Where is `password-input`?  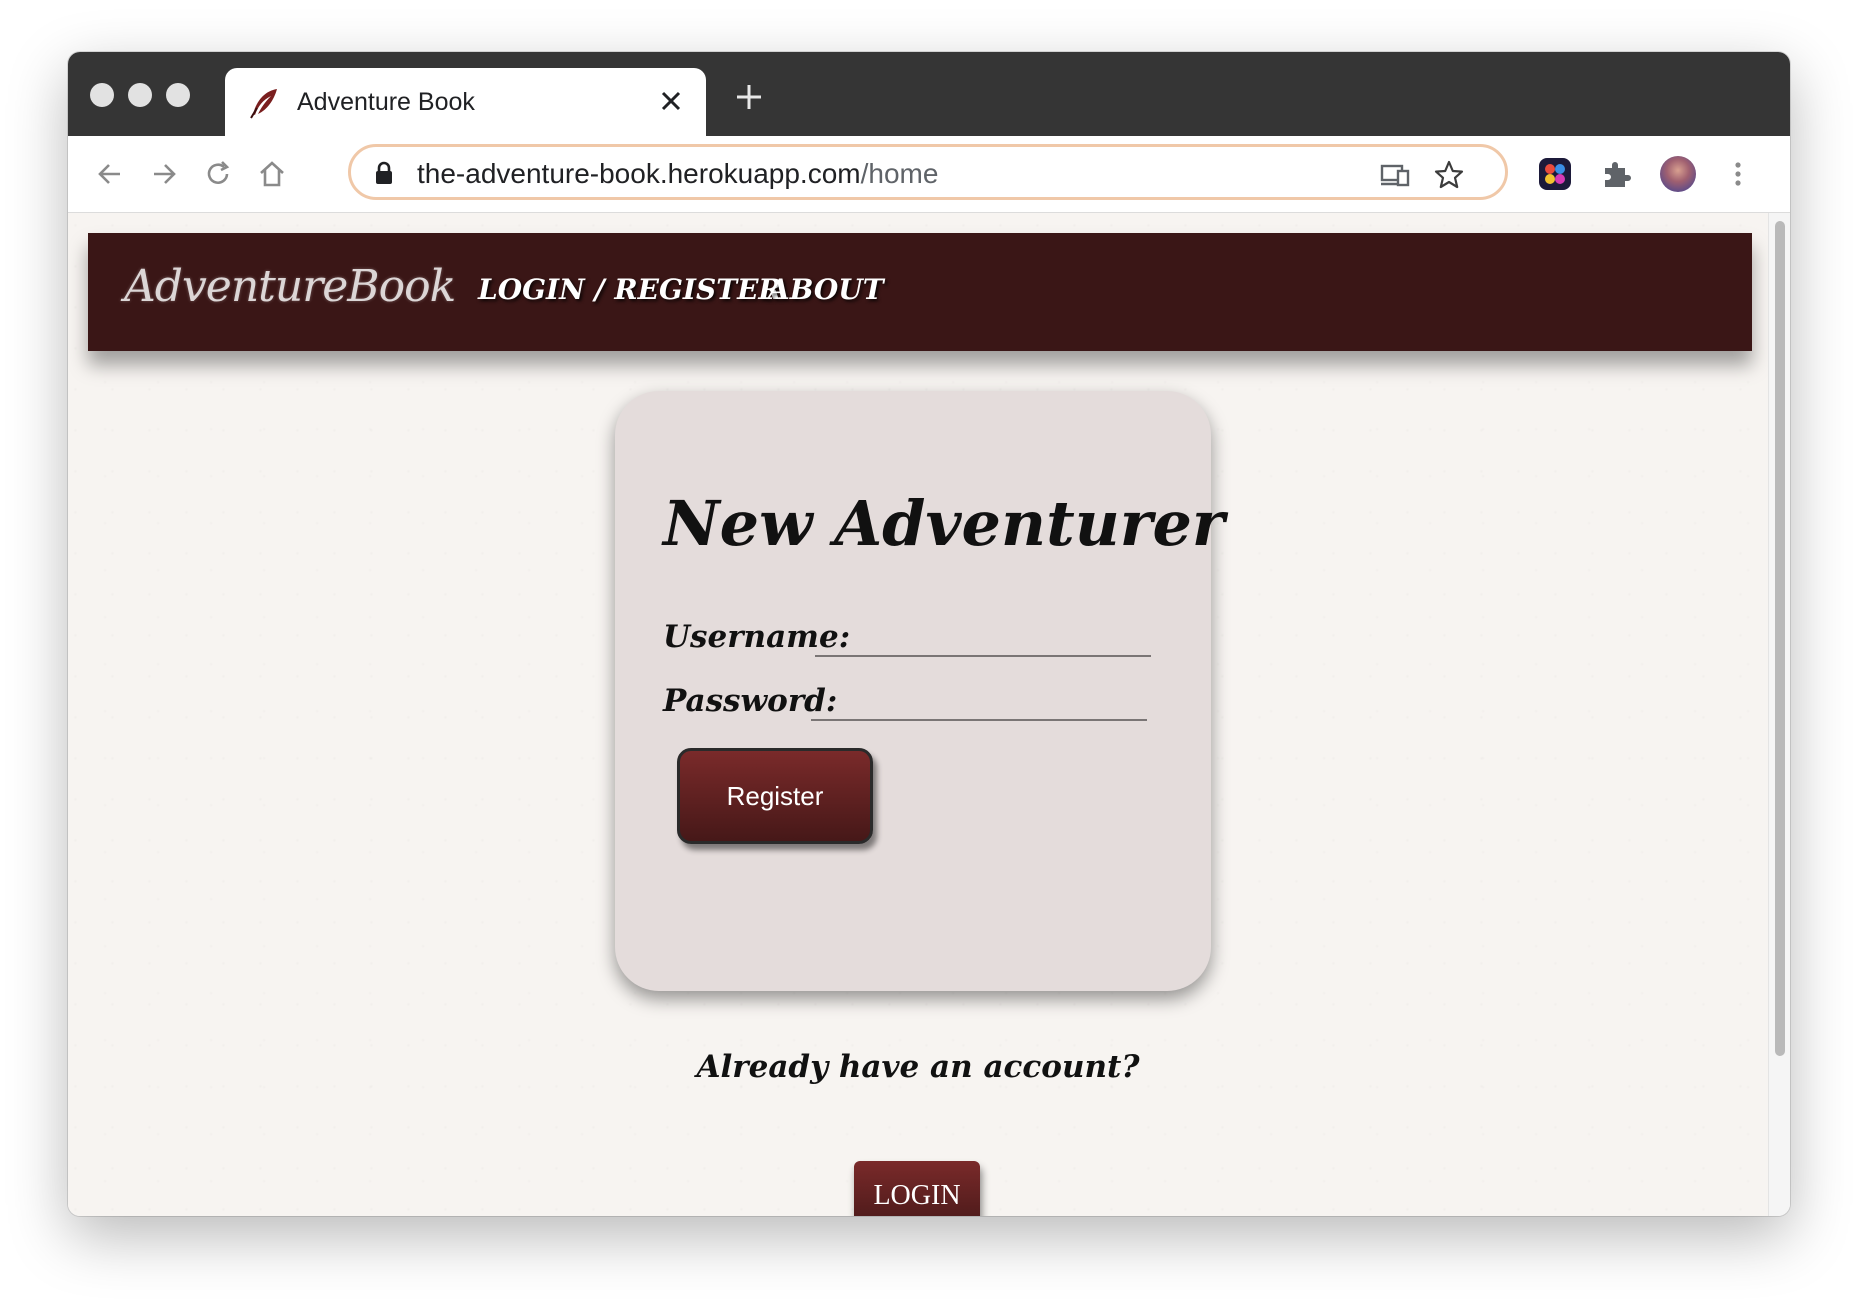 password-input is located at coordinates (979, 701).